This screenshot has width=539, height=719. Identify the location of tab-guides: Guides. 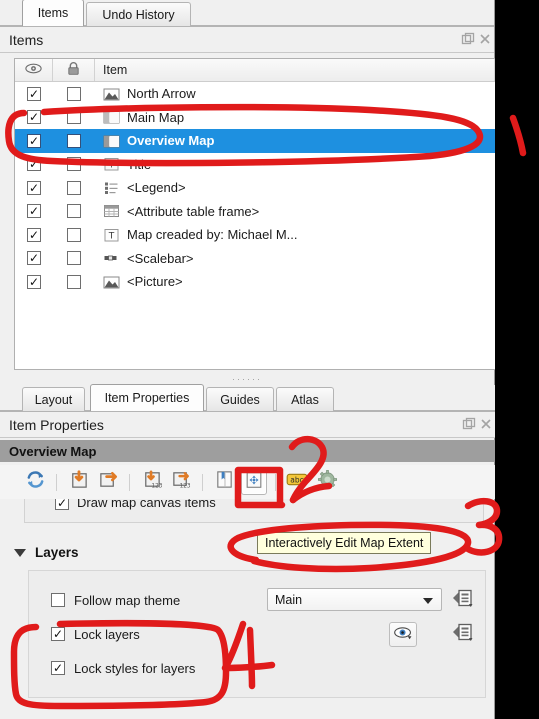
(240, 399).